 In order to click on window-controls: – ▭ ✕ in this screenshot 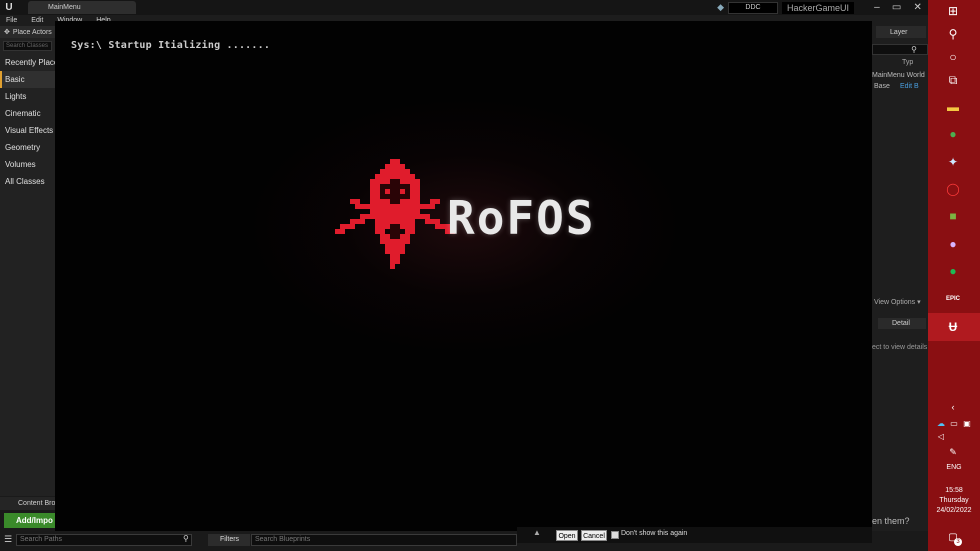, I will do `click(898, 7)`.